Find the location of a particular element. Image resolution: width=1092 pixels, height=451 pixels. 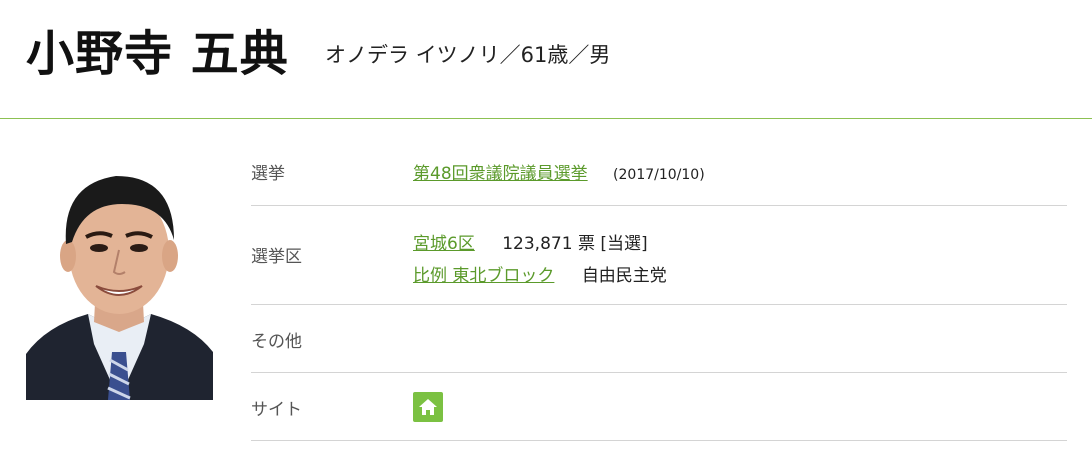

label-district: 選挙区 is located at coordinates (276, 257).